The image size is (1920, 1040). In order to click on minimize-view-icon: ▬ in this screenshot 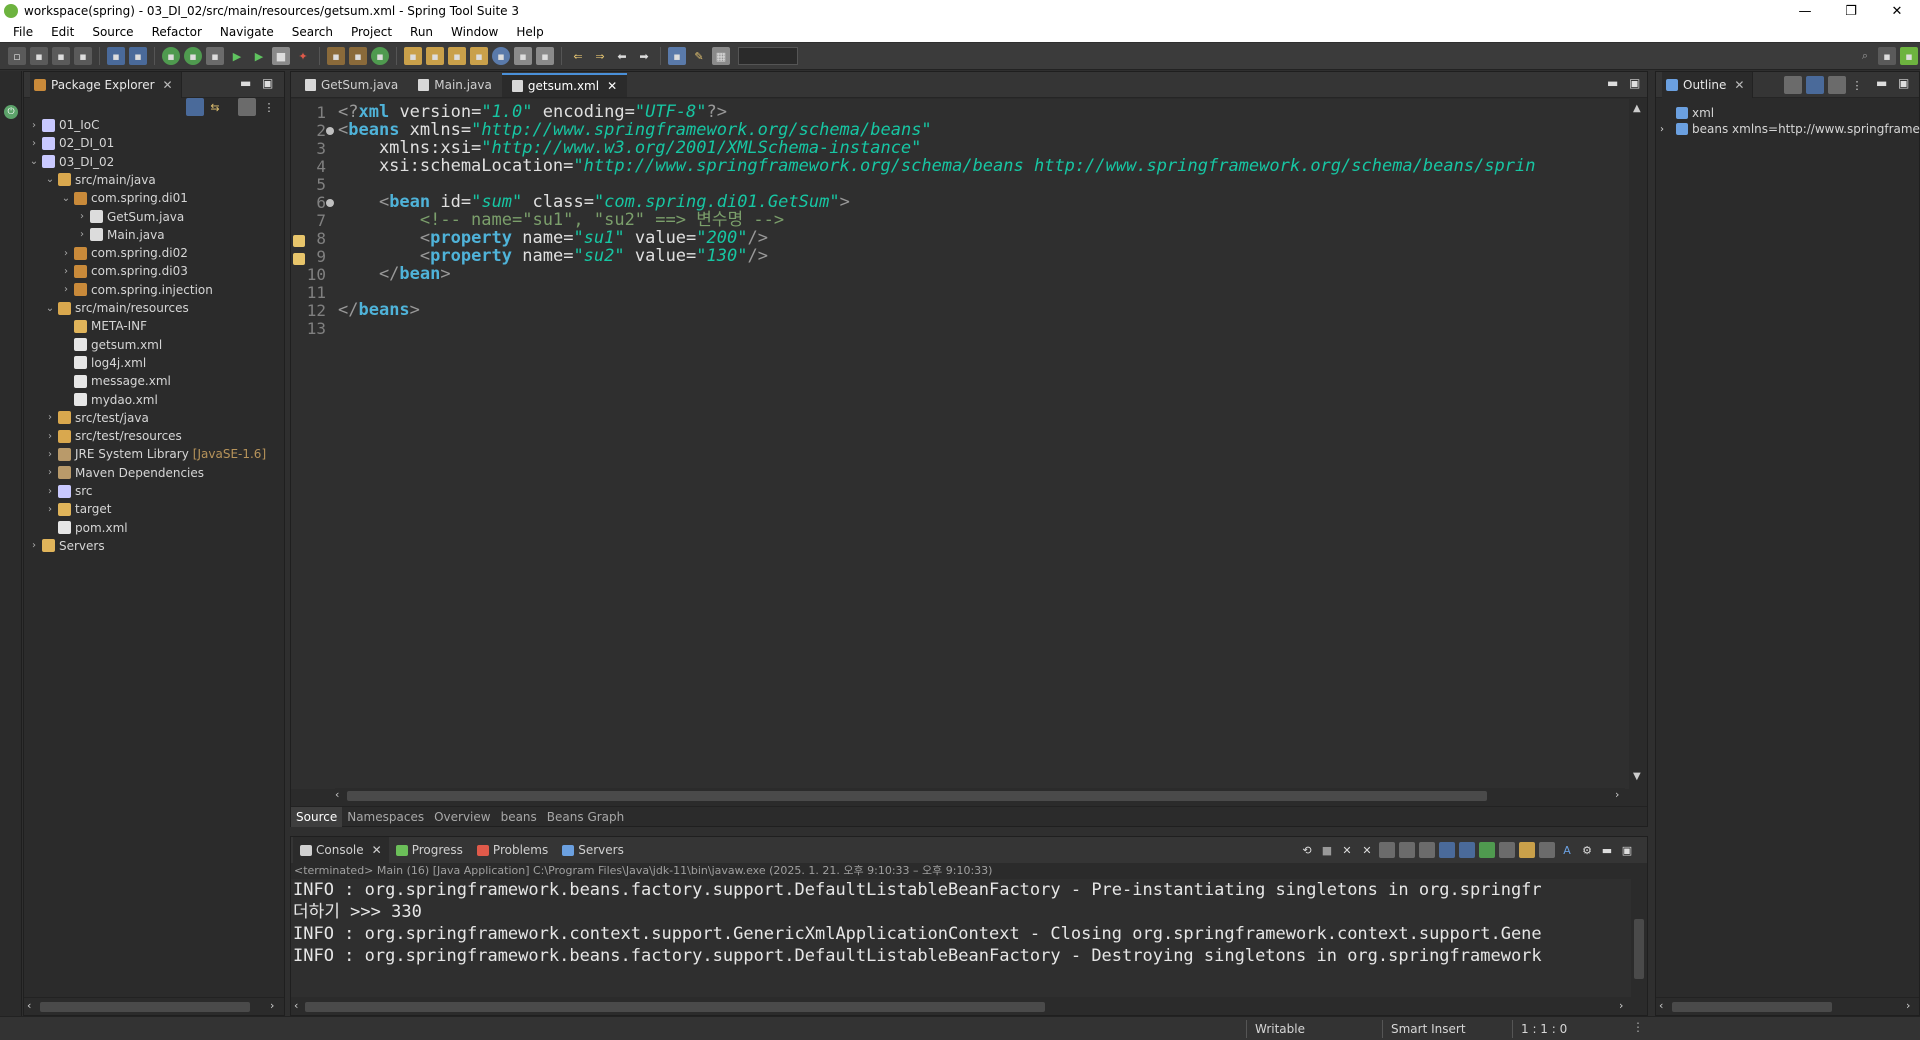, I will do `click(1881, 83)`.